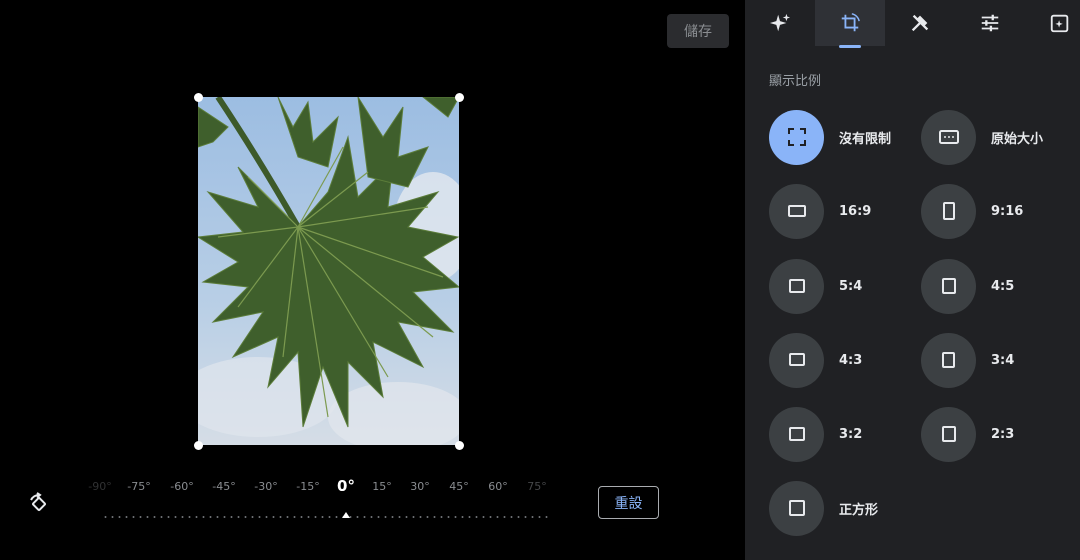 The image size is (1080, 560). I want to click on sparkle-icon, so click(780, 22).